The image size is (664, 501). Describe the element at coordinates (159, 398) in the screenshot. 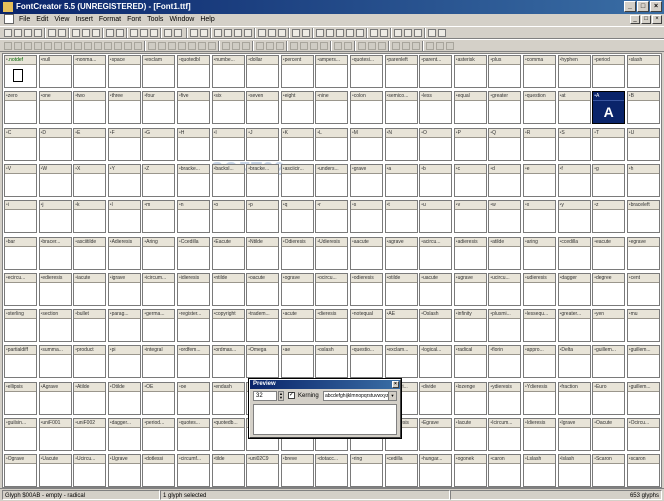

I see `glyph-cell: •OE` at that location.